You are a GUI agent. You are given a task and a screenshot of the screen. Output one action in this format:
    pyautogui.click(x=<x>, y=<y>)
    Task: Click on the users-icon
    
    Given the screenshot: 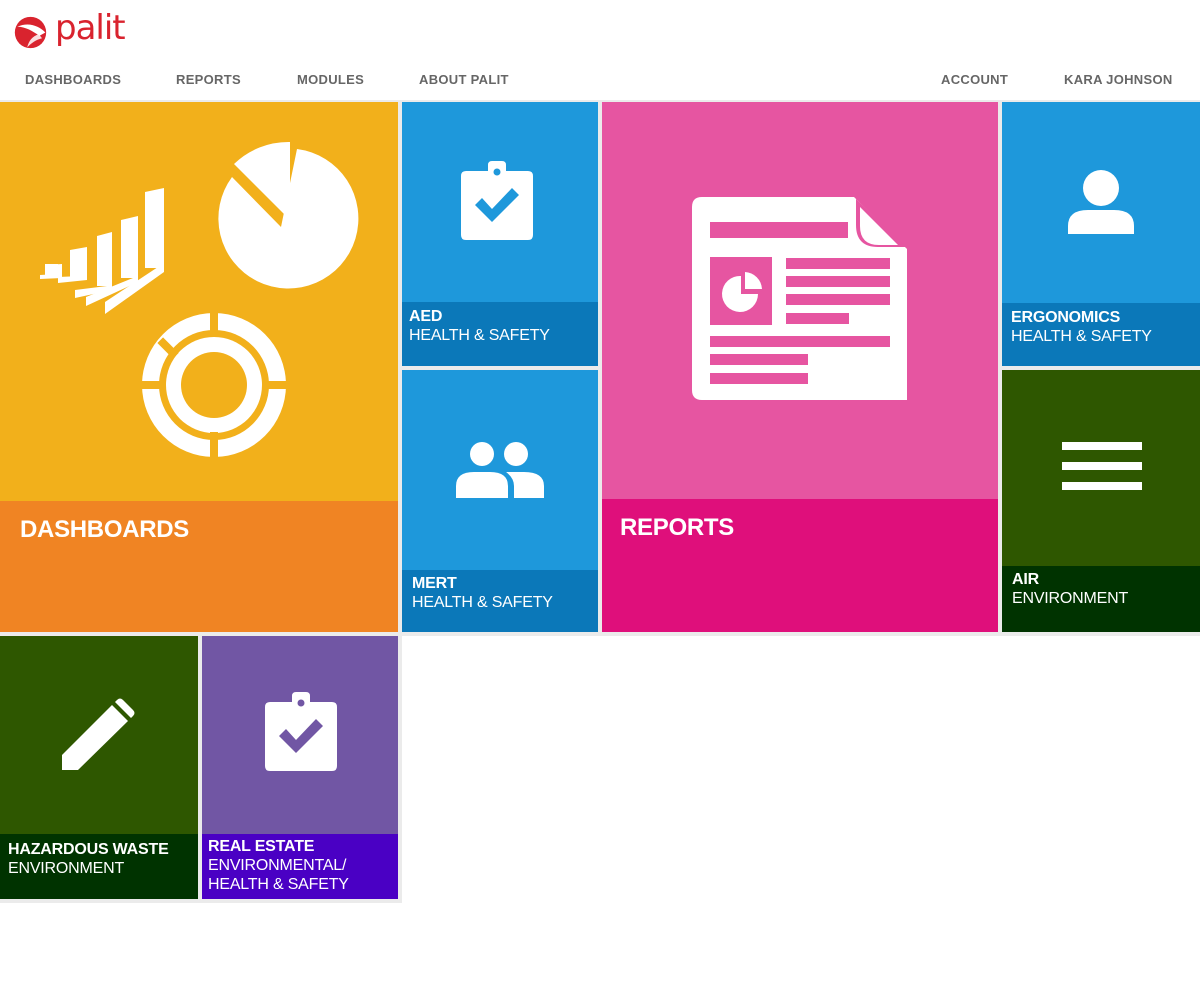 What is the action you would take?
    pyautogui.click(x=500, y=470)
    